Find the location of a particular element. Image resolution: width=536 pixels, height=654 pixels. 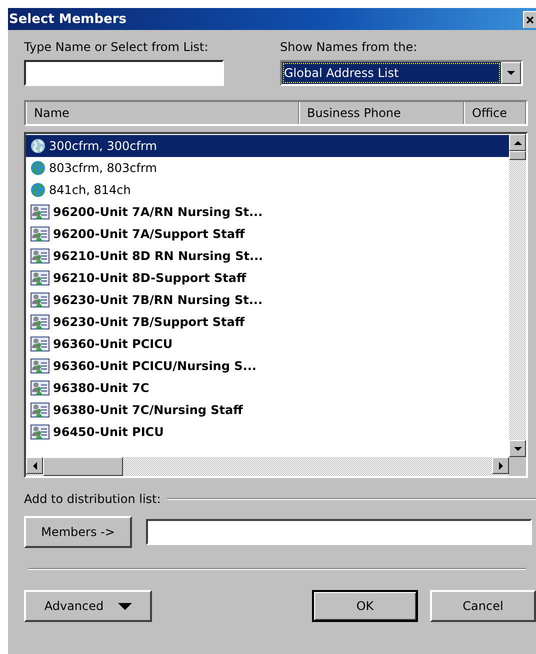

name-input-field is located at coordinates (124, 73).